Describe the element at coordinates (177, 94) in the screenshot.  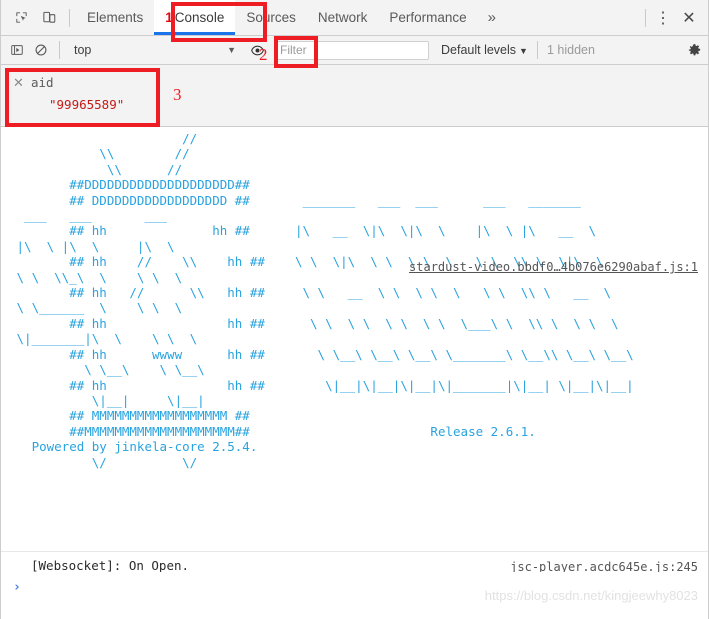
I see `annotation-number-3: 3` at that location.